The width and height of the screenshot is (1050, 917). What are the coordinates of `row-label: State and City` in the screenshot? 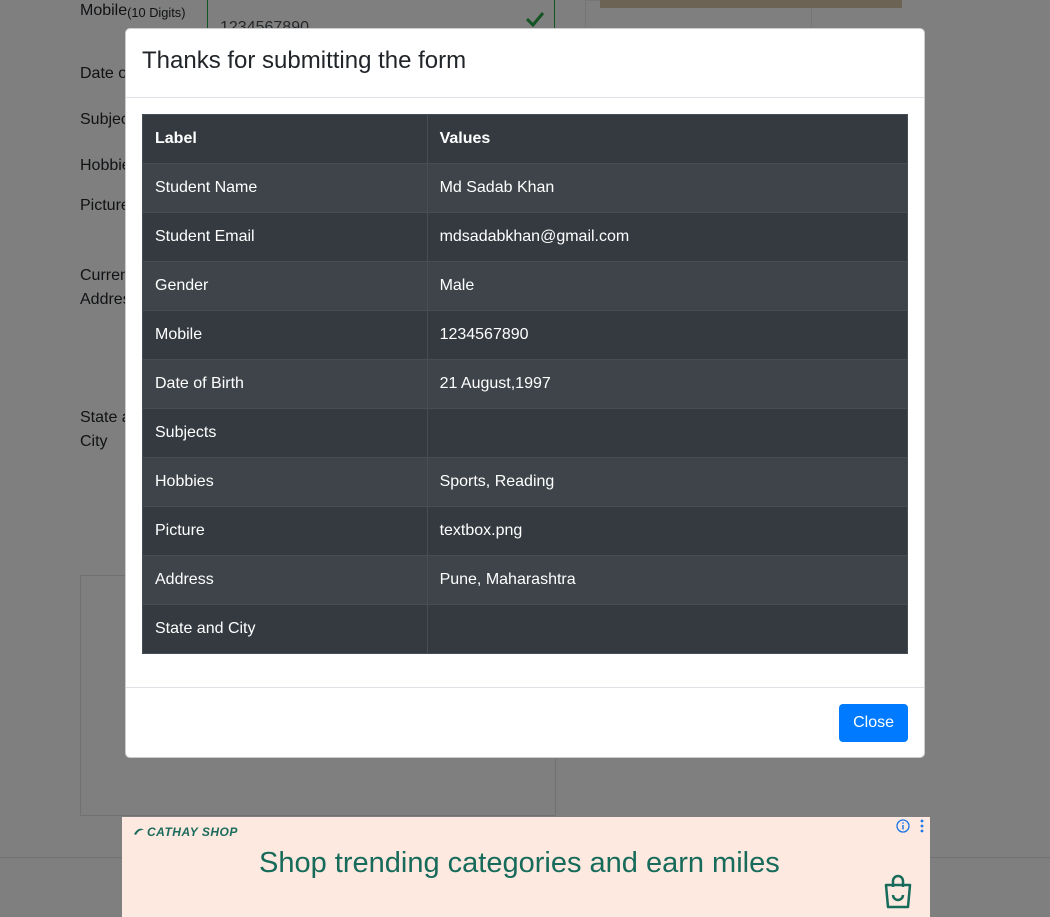 It's located at (285, 629).